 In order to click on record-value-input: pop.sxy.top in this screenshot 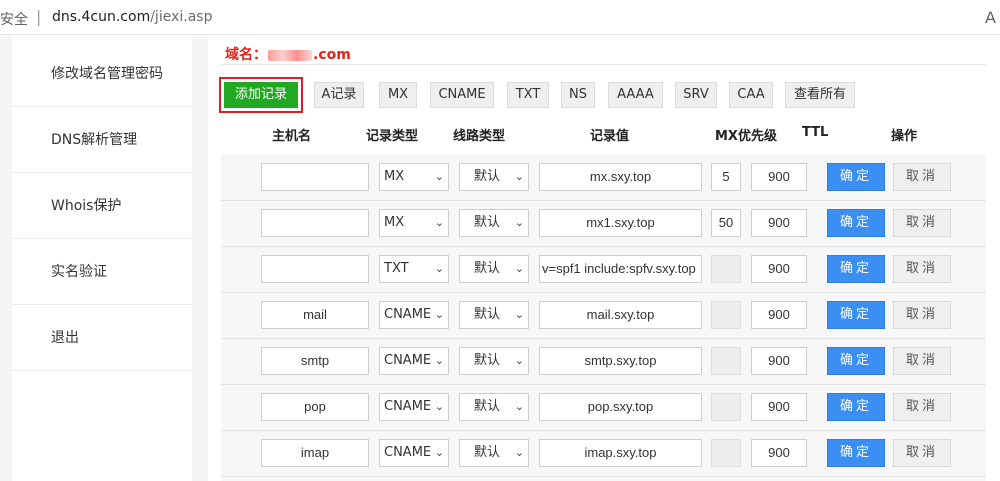, I will do `click(620, 407)`.